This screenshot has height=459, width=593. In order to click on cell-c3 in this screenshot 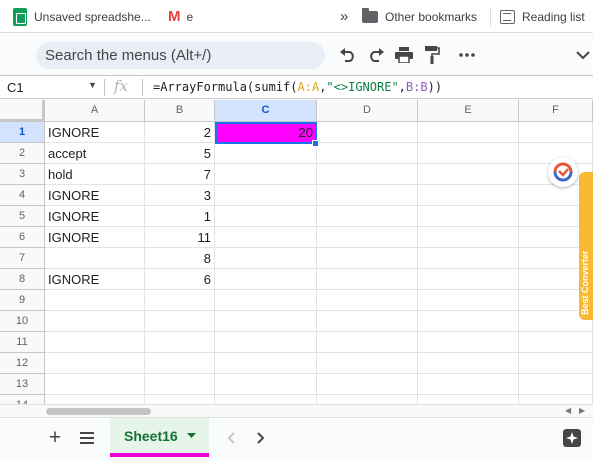, I will do `click(266, 174)`.